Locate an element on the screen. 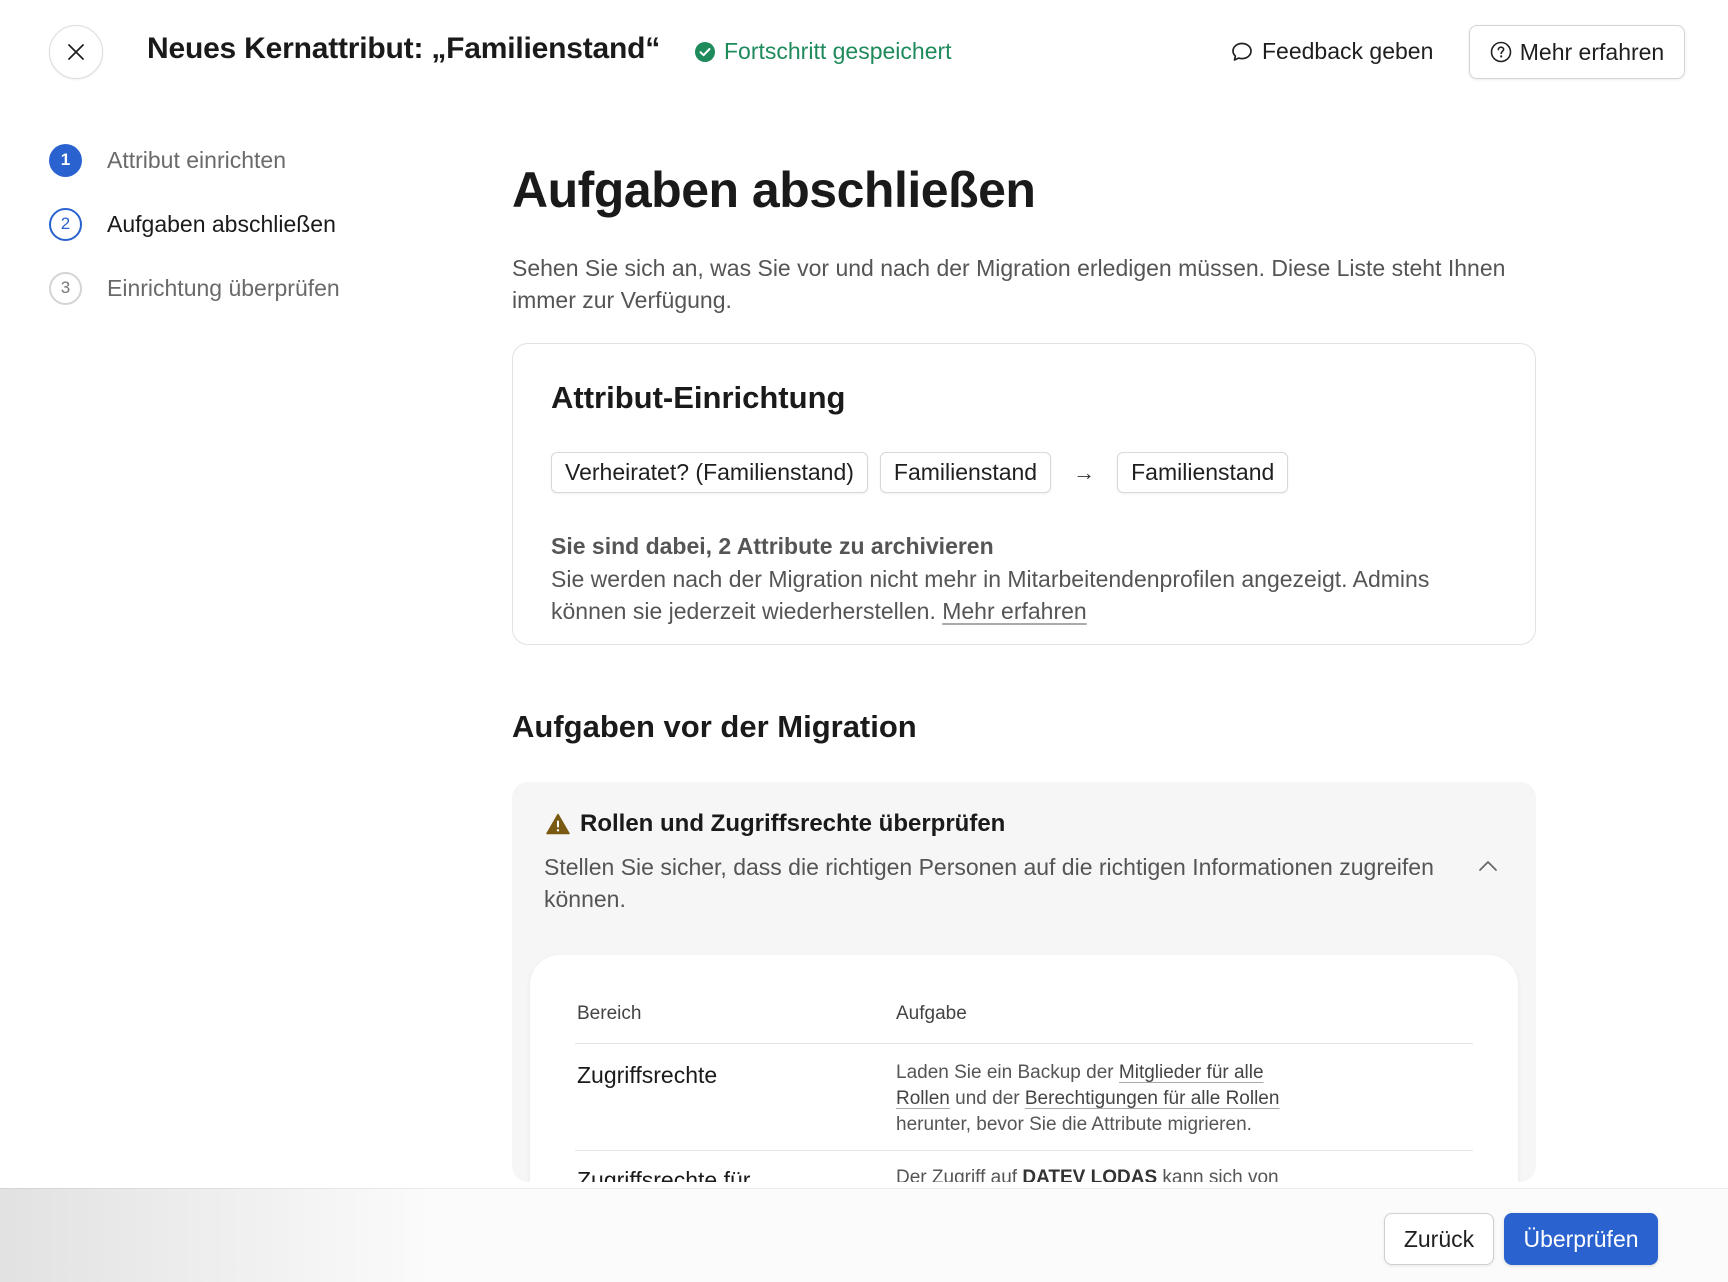 The image size is (1728, 1282). pre-migration-heading: Aufgaben vor der Migration is located at coordinates (714, 726).